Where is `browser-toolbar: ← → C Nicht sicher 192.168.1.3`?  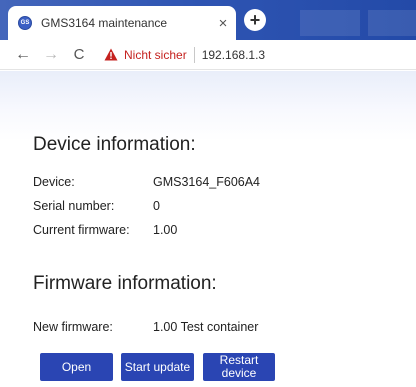 browser-toolbar: ← → C Nicht sicher 192.168.1.3 is located at coordinates (208, 55).